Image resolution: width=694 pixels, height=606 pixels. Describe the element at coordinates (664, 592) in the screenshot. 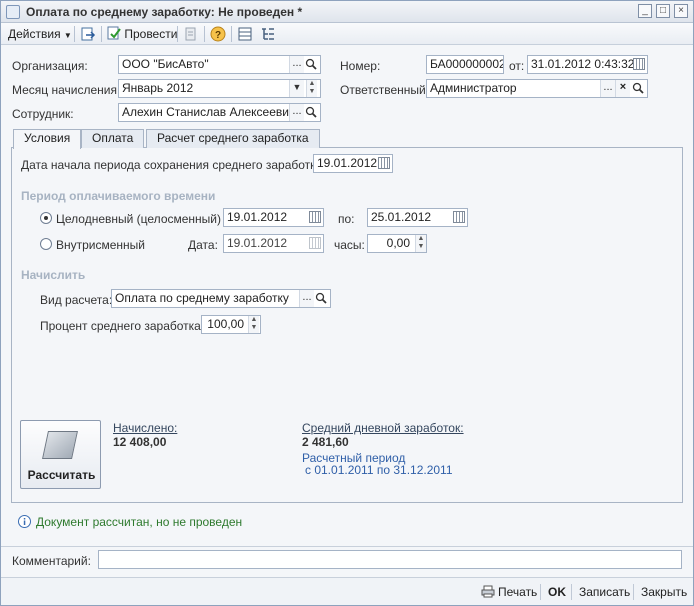

I see `close-button: Закрыть` at that location.